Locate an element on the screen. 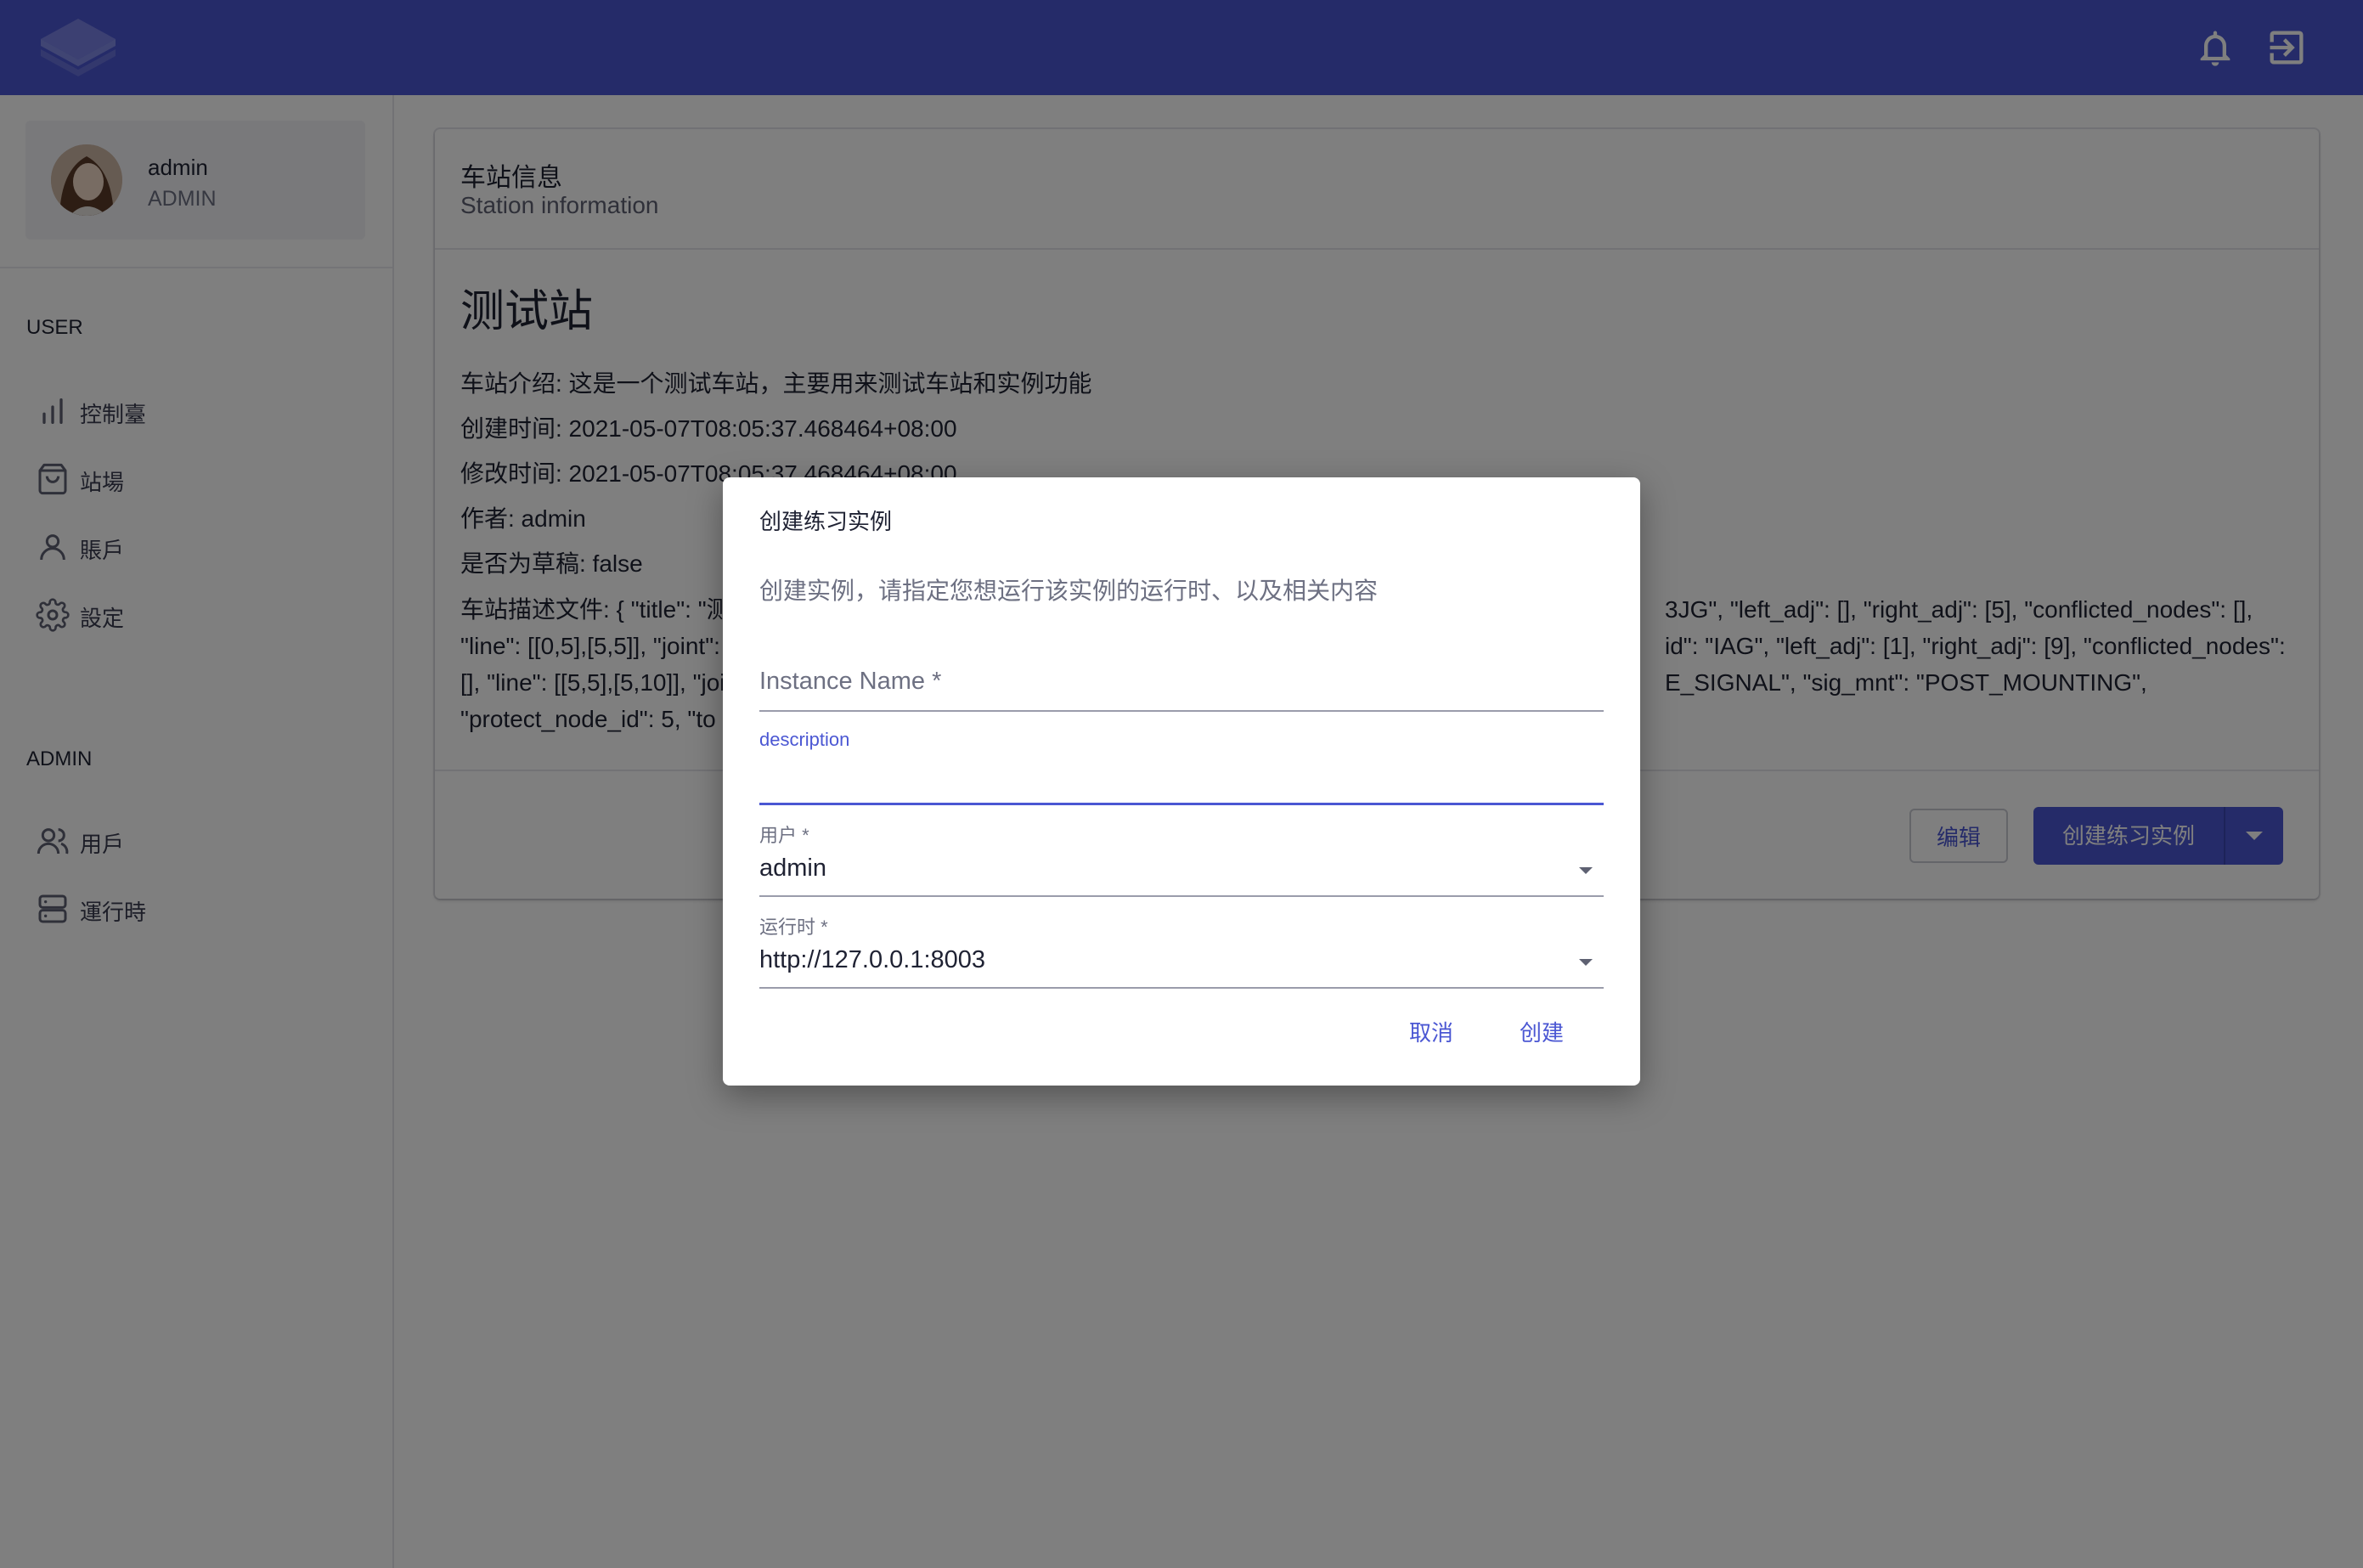  dialog-title: 创建练习实例 is located at coordinates (826, 521).